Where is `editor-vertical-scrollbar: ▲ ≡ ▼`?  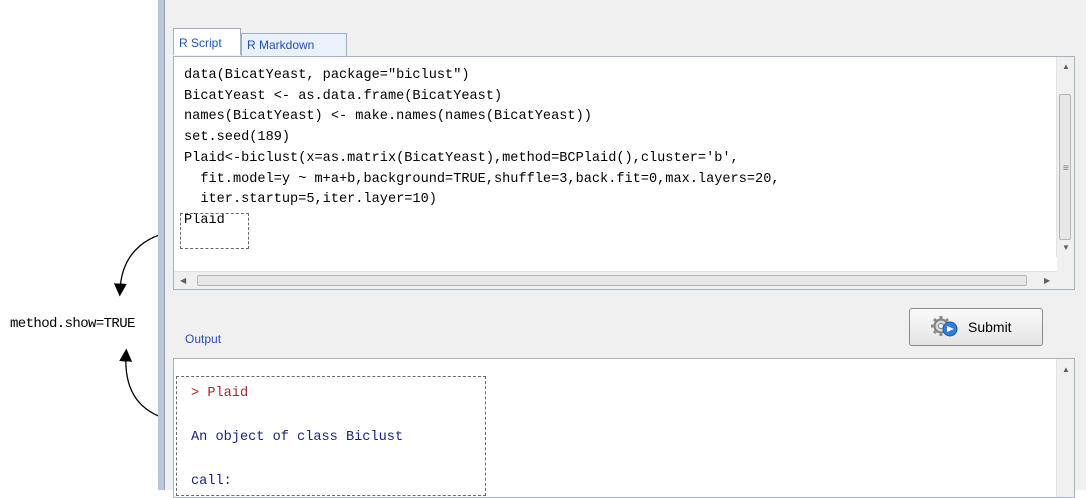 editor-vertical-scrollbar: ▲ ≡ ▼ is located at coordinates (1065, 157).